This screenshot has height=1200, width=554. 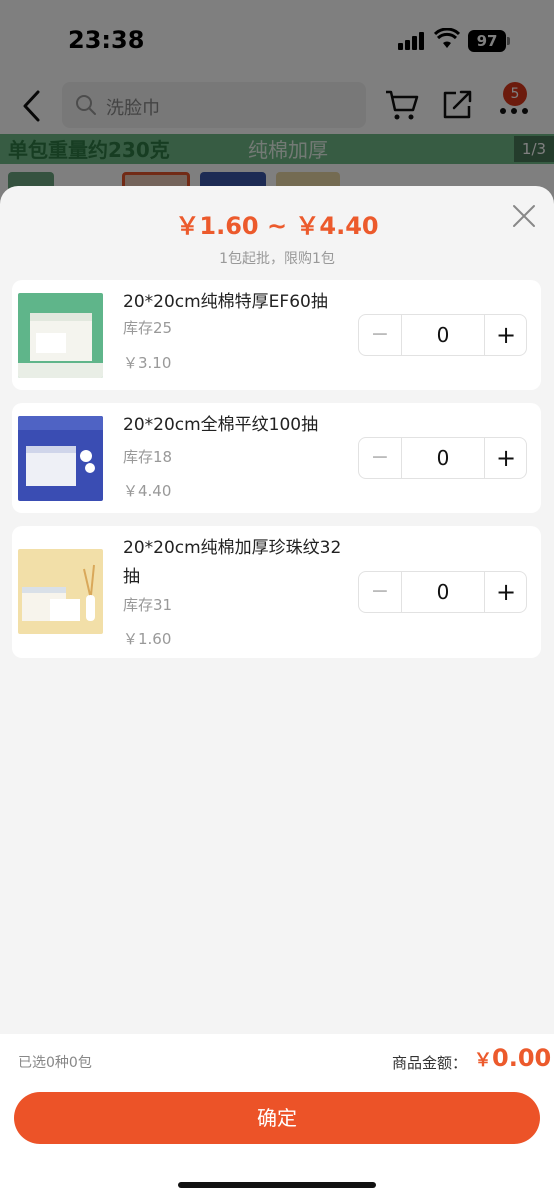 I want to click on sku-name: 20*20cm纯棉加厚珍珠纹32抽, so click(x=232, y=562).